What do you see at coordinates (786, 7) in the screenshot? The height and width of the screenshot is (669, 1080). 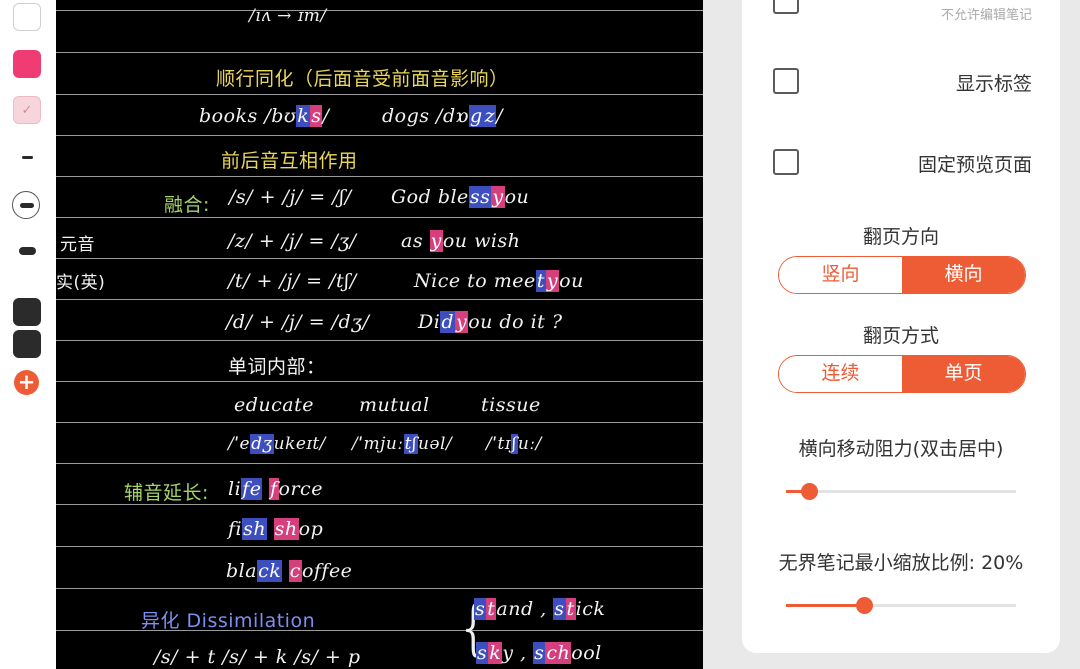 I see `read-only-checkbox` at bounding box center [786, 7].